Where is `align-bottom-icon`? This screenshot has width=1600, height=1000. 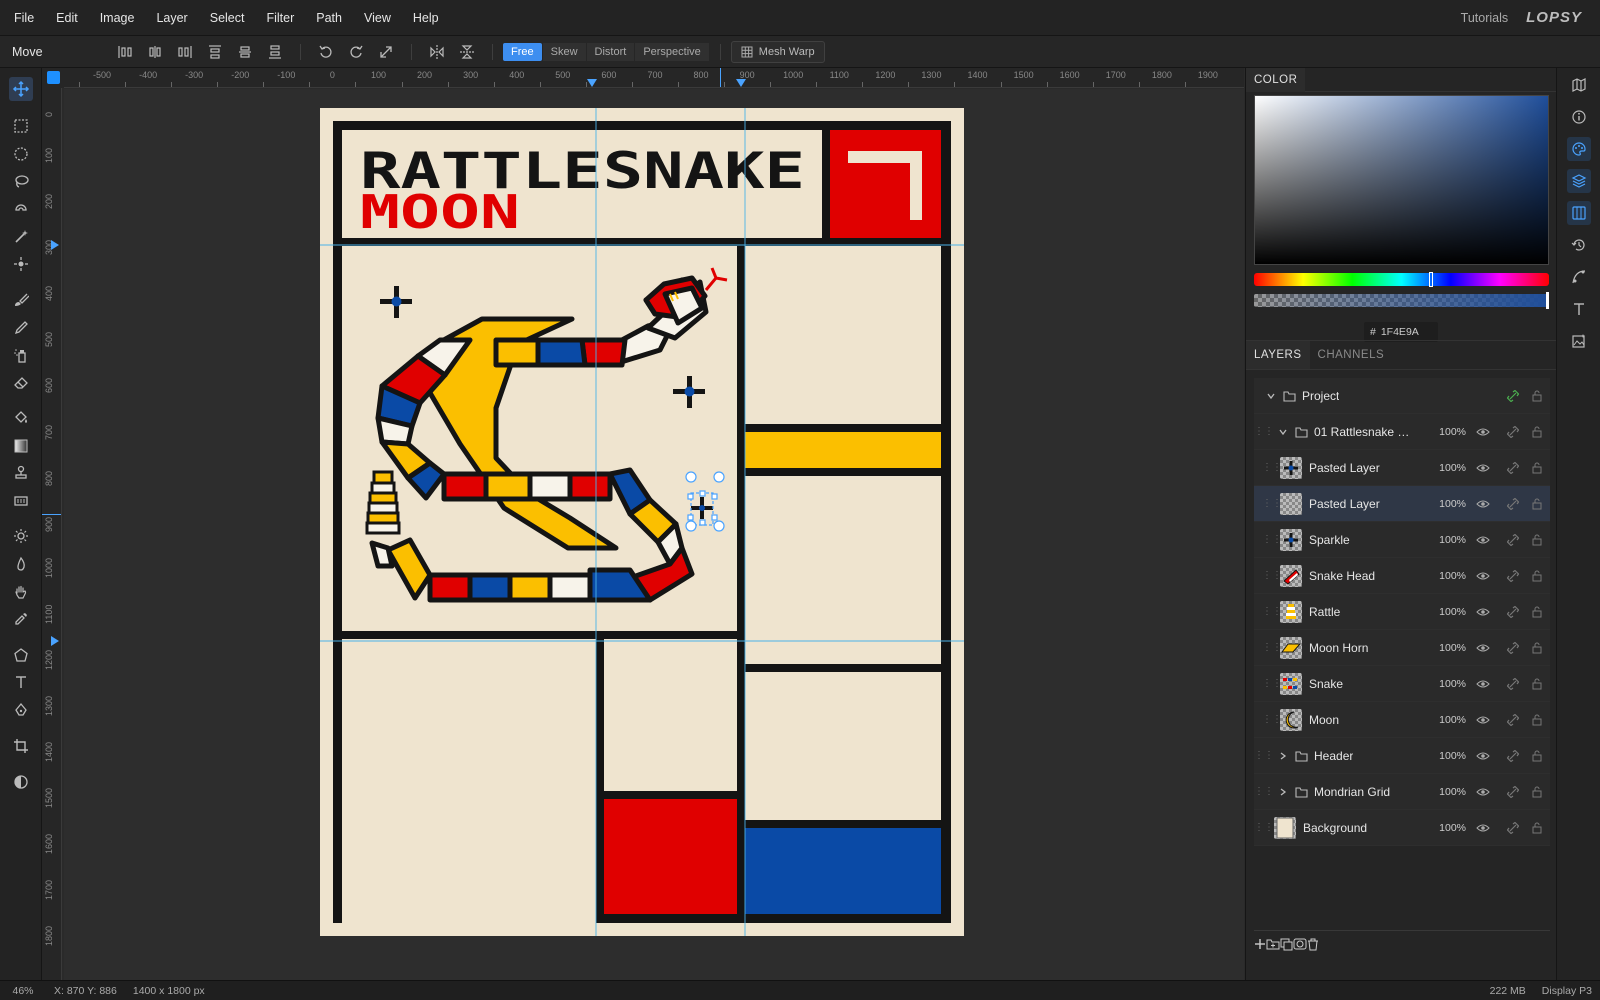 align-bottom-icon is located at coordinates (275, 52).